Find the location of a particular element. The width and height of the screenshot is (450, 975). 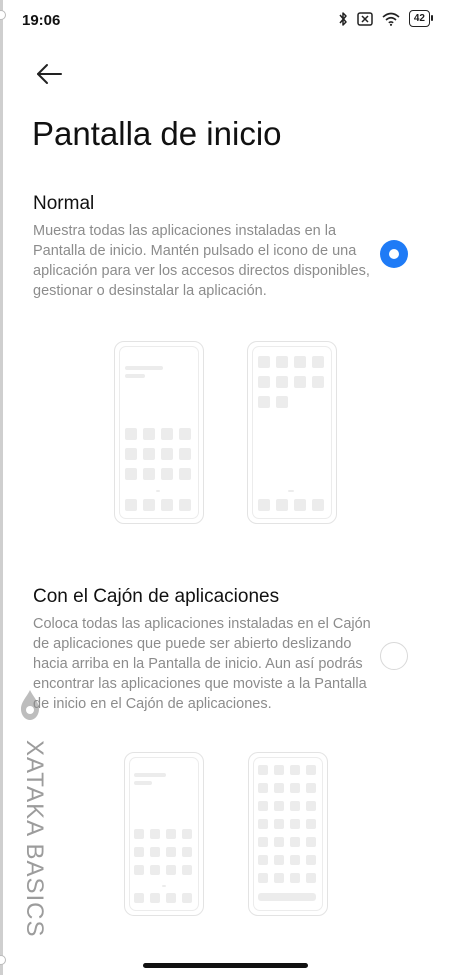

page-title: Pantalla de inicio is located at coordinates (157, 133).